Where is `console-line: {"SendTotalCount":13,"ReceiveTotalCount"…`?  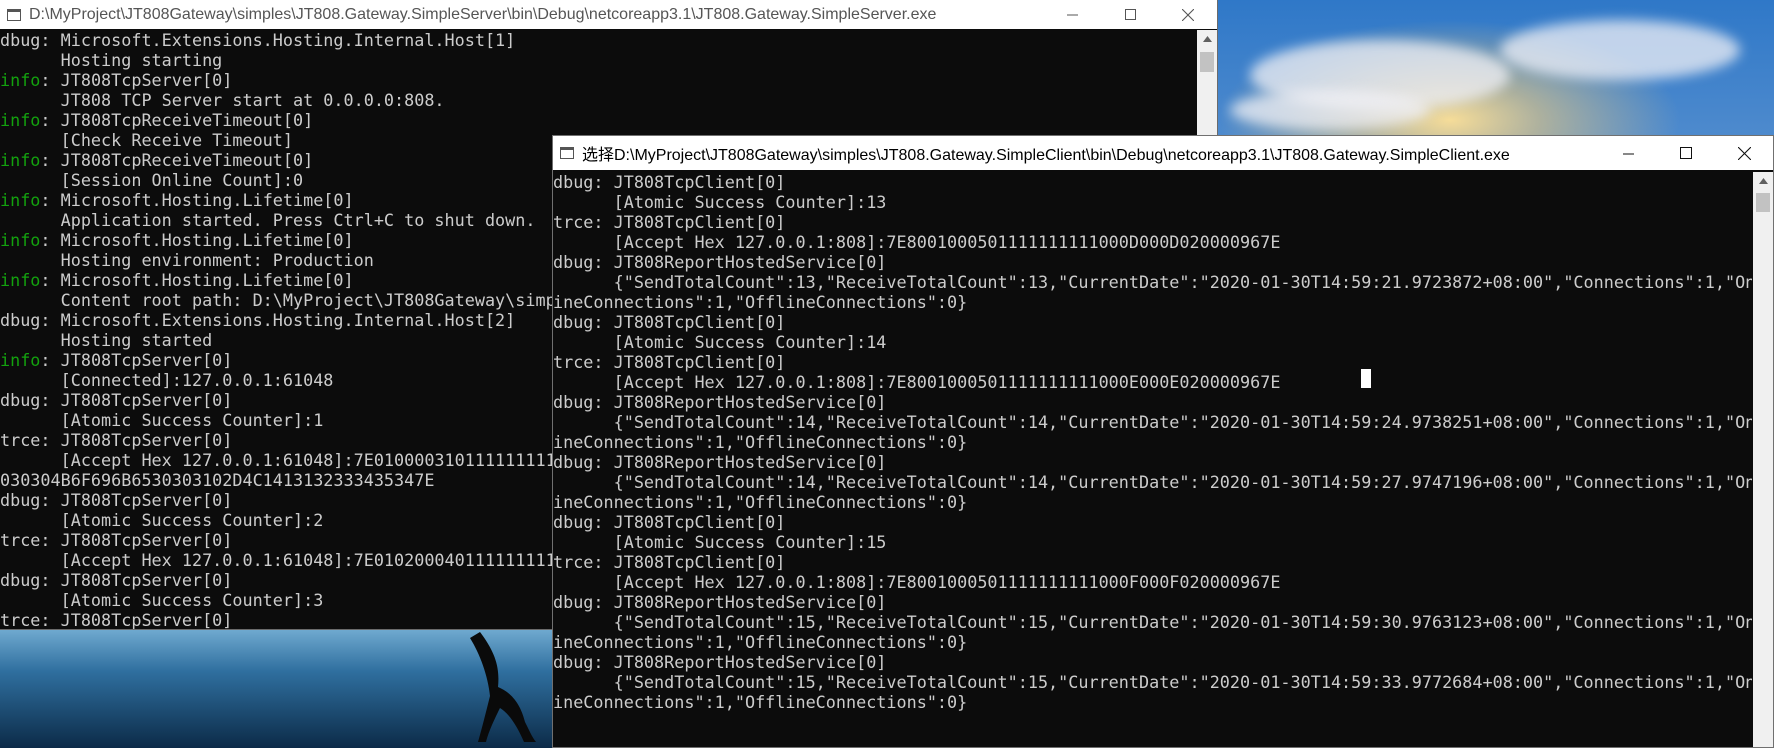 console-line: {"SendTotalCount":13,"ReceiveTotalCount"… is located at coordinates (1152, 282).